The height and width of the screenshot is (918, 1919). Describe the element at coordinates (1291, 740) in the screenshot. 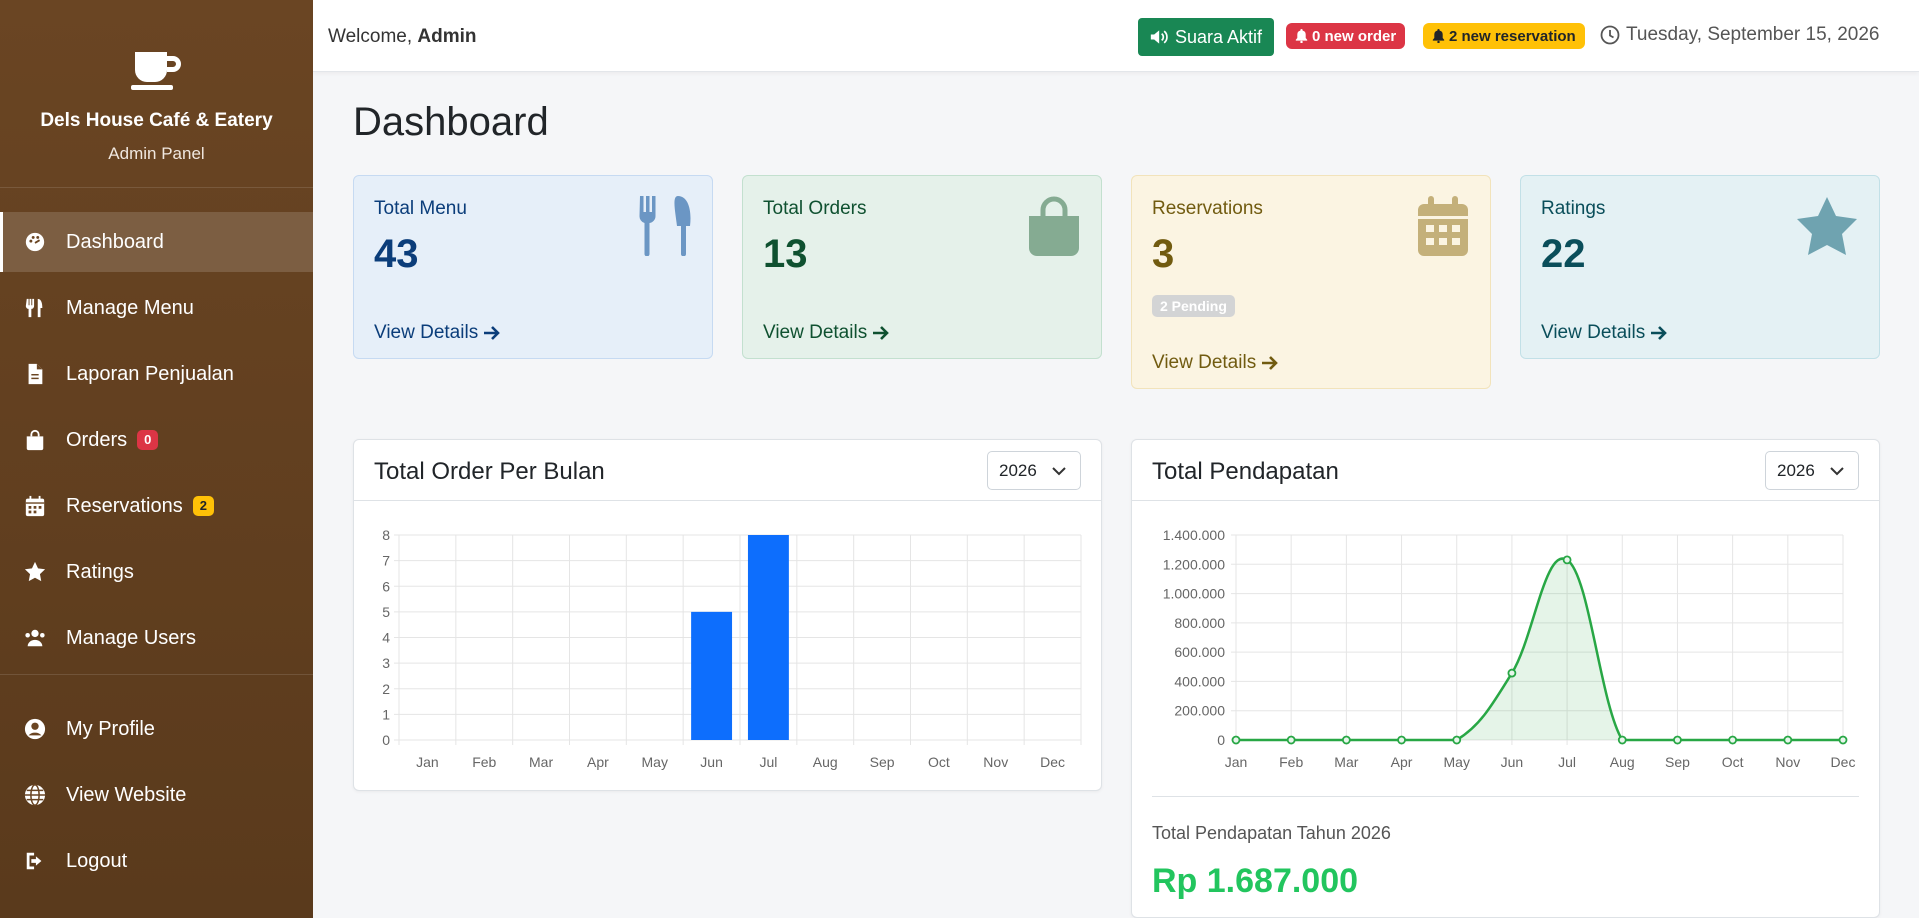

I see `point-feb` at that location.